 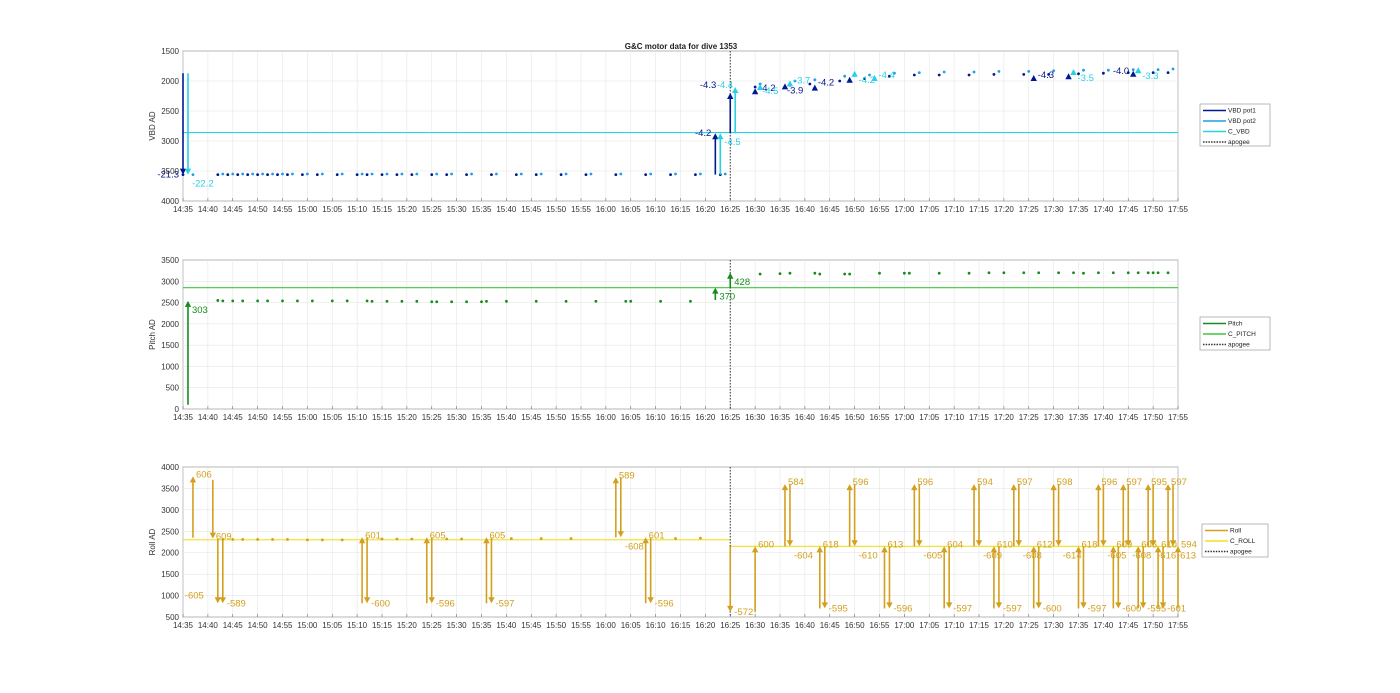 I want to click on x-tick-label: 16:15, so click(x=680, y=625).